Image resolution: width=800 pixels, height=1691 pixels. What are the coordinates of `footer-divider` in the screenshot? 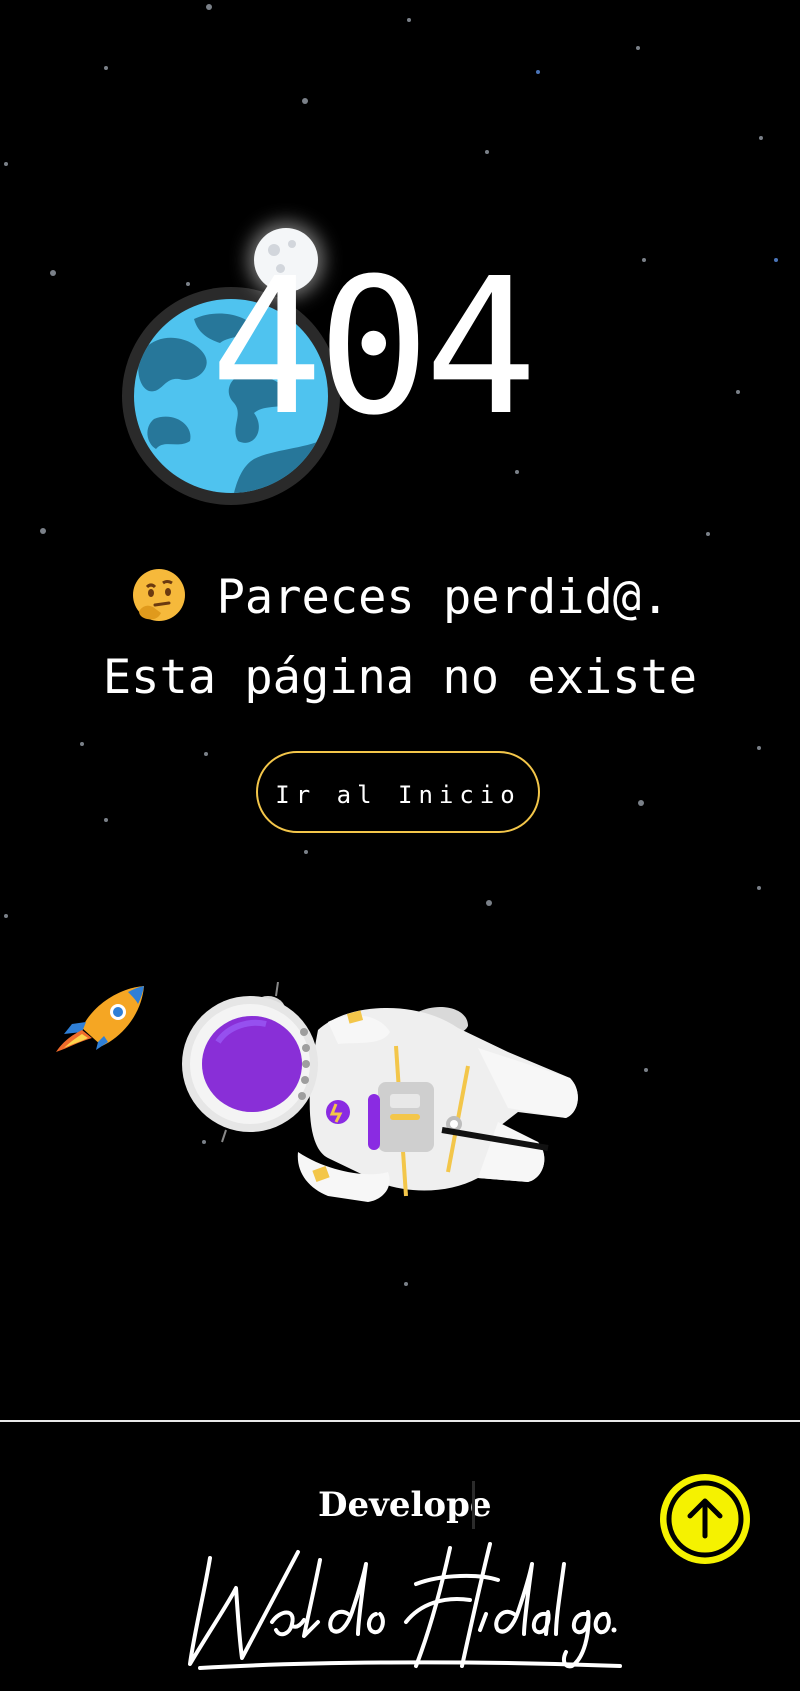 It's located at (400, 1421).